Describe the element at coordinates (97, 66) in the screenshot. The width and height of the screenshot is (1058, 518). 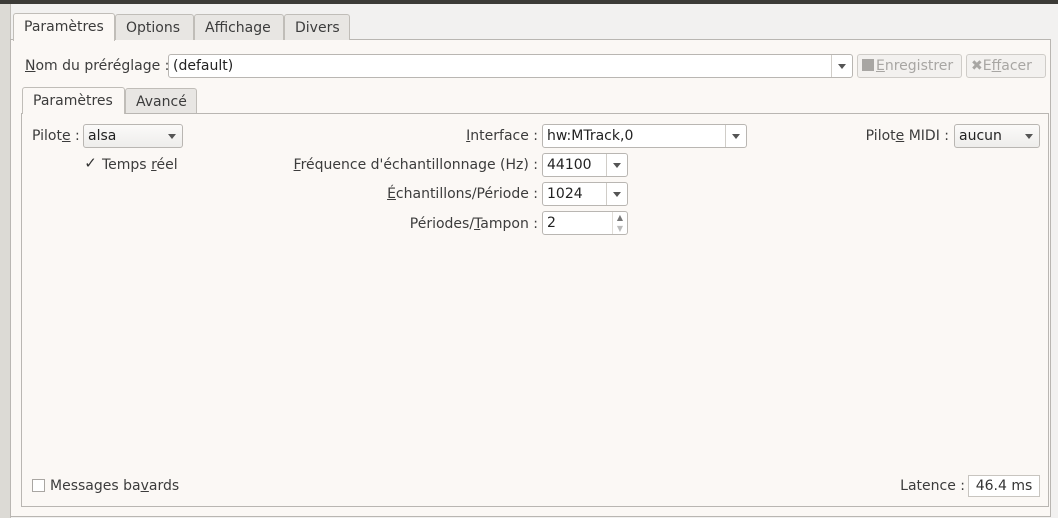
I see `preset-label: Nom du préréglage :` at that location.